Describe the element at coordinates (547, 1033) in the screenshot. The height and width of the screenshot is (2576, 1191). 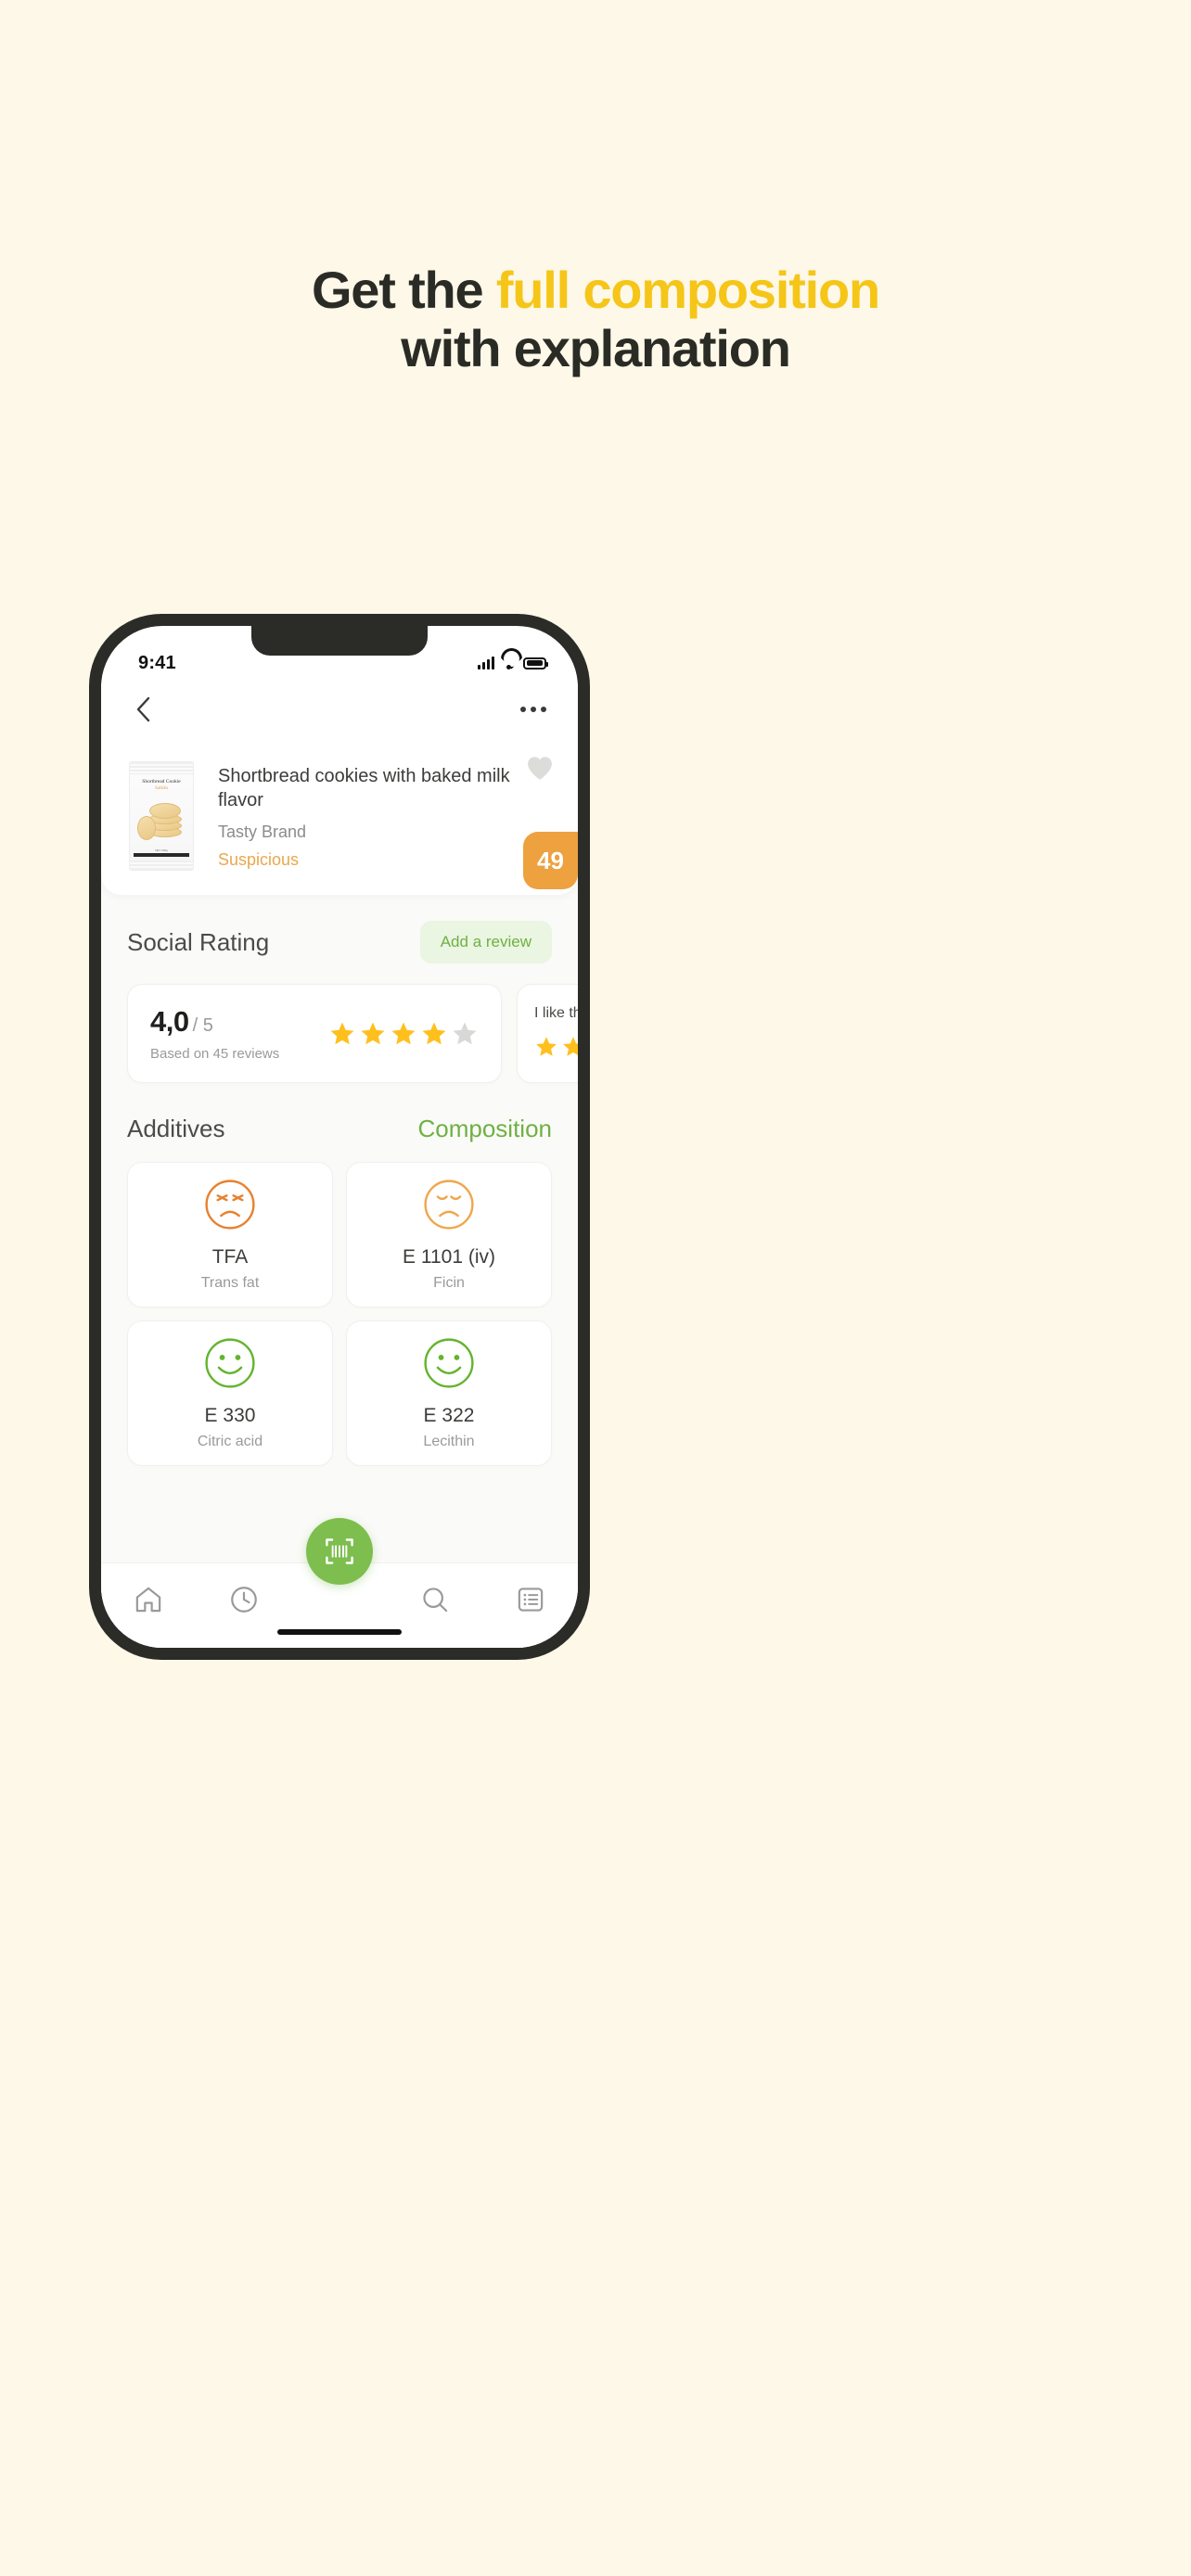
I see `review-card: I like this favor` at that location.